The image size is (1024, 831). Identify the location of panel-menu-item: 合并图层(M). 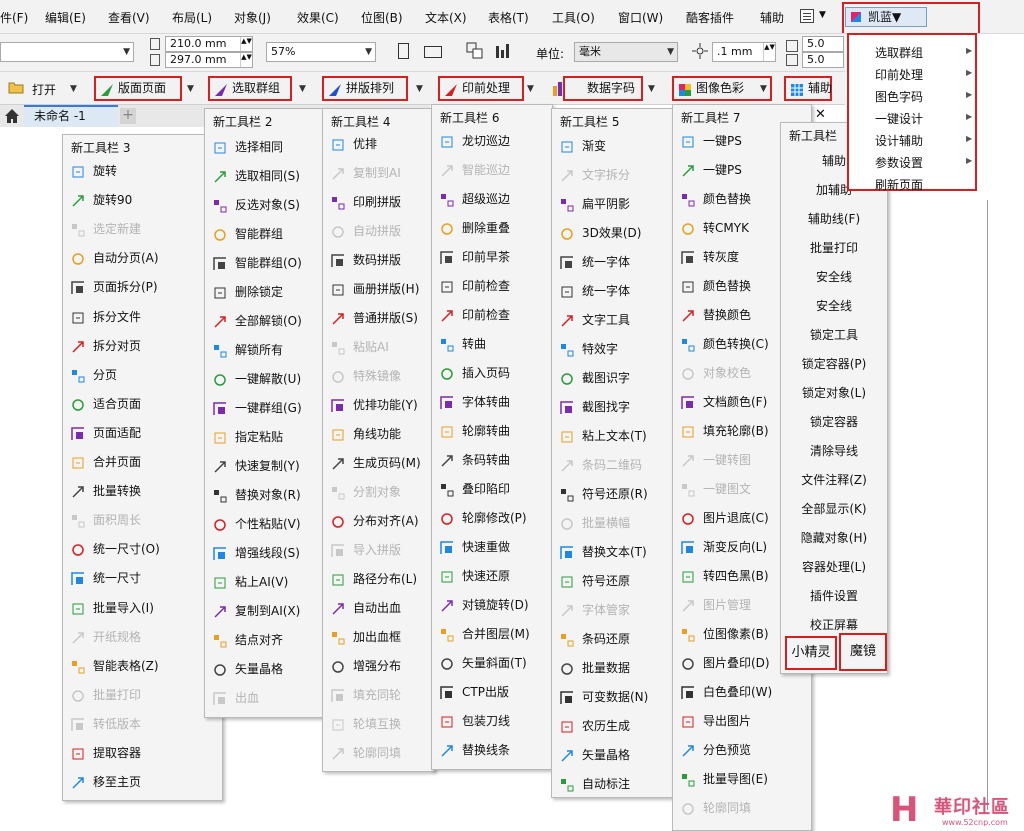
(484, 634).